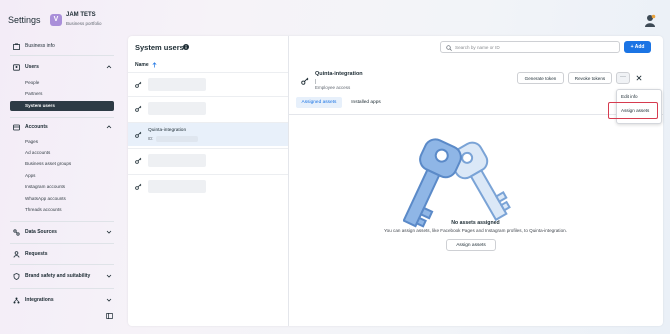 This screenshot has height=334, width=670. I want to click on profile-avatar-icon, so click(650, 20).